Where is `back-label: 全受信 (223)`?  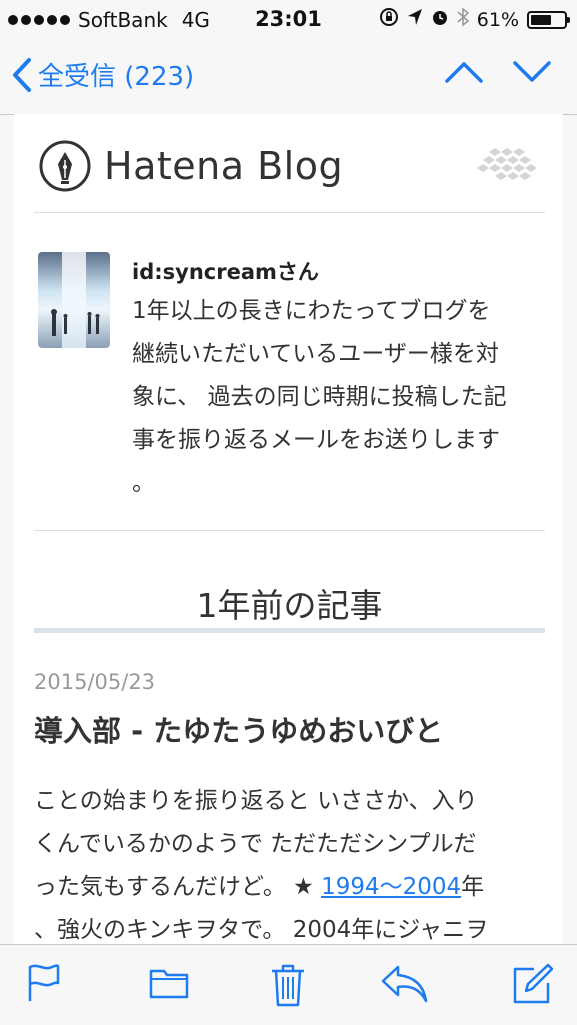 back-label: 全受信 (223) is located at coordinates (116, 77).